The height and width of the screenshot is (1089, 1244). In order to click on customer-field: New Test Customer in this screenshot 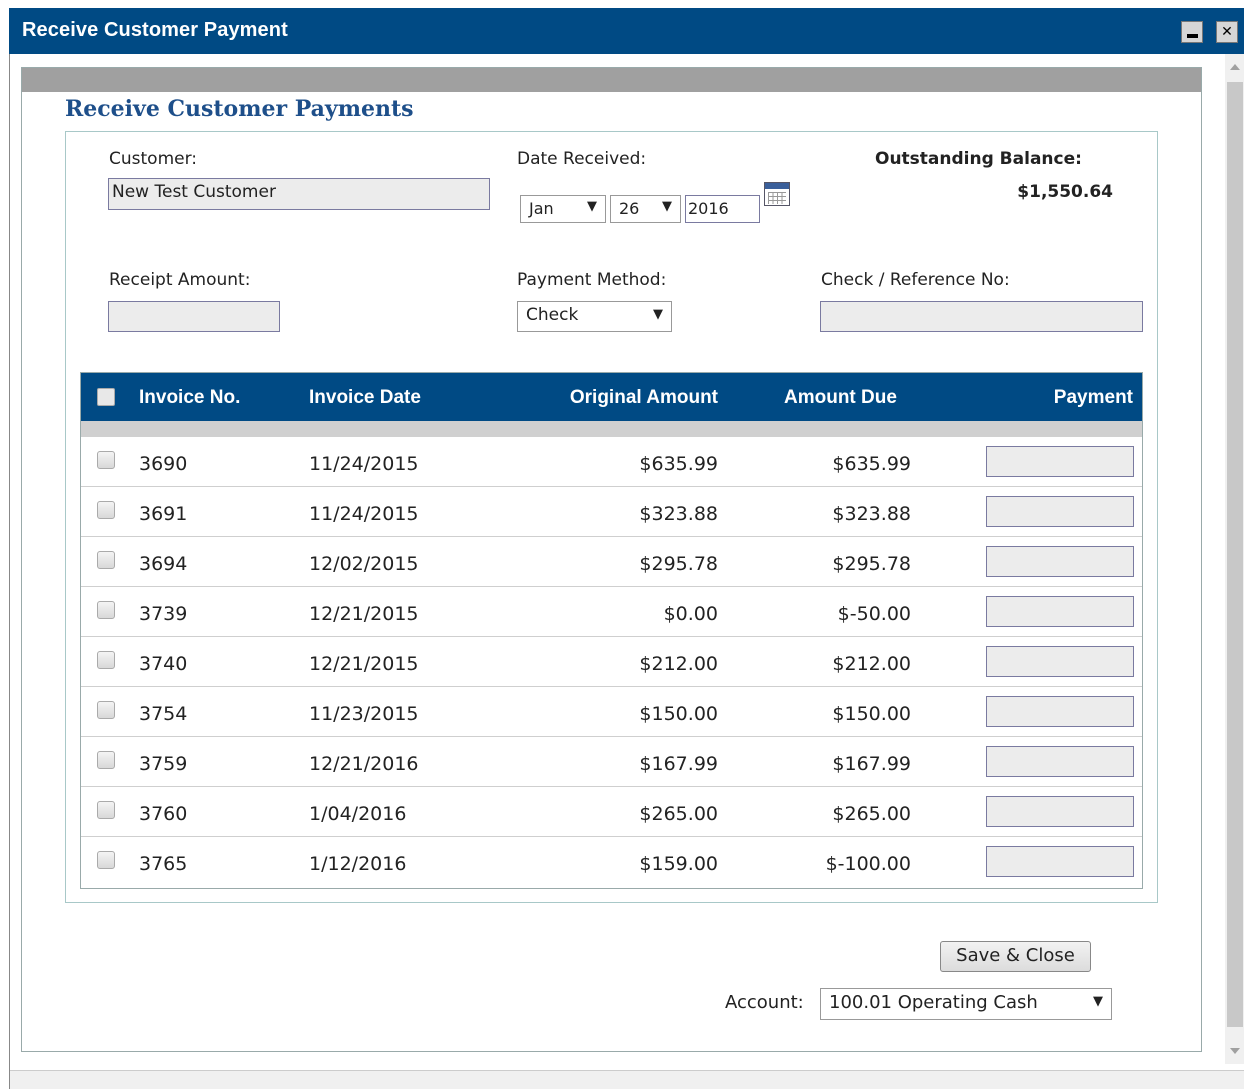, I will do `click(299, 194)`.